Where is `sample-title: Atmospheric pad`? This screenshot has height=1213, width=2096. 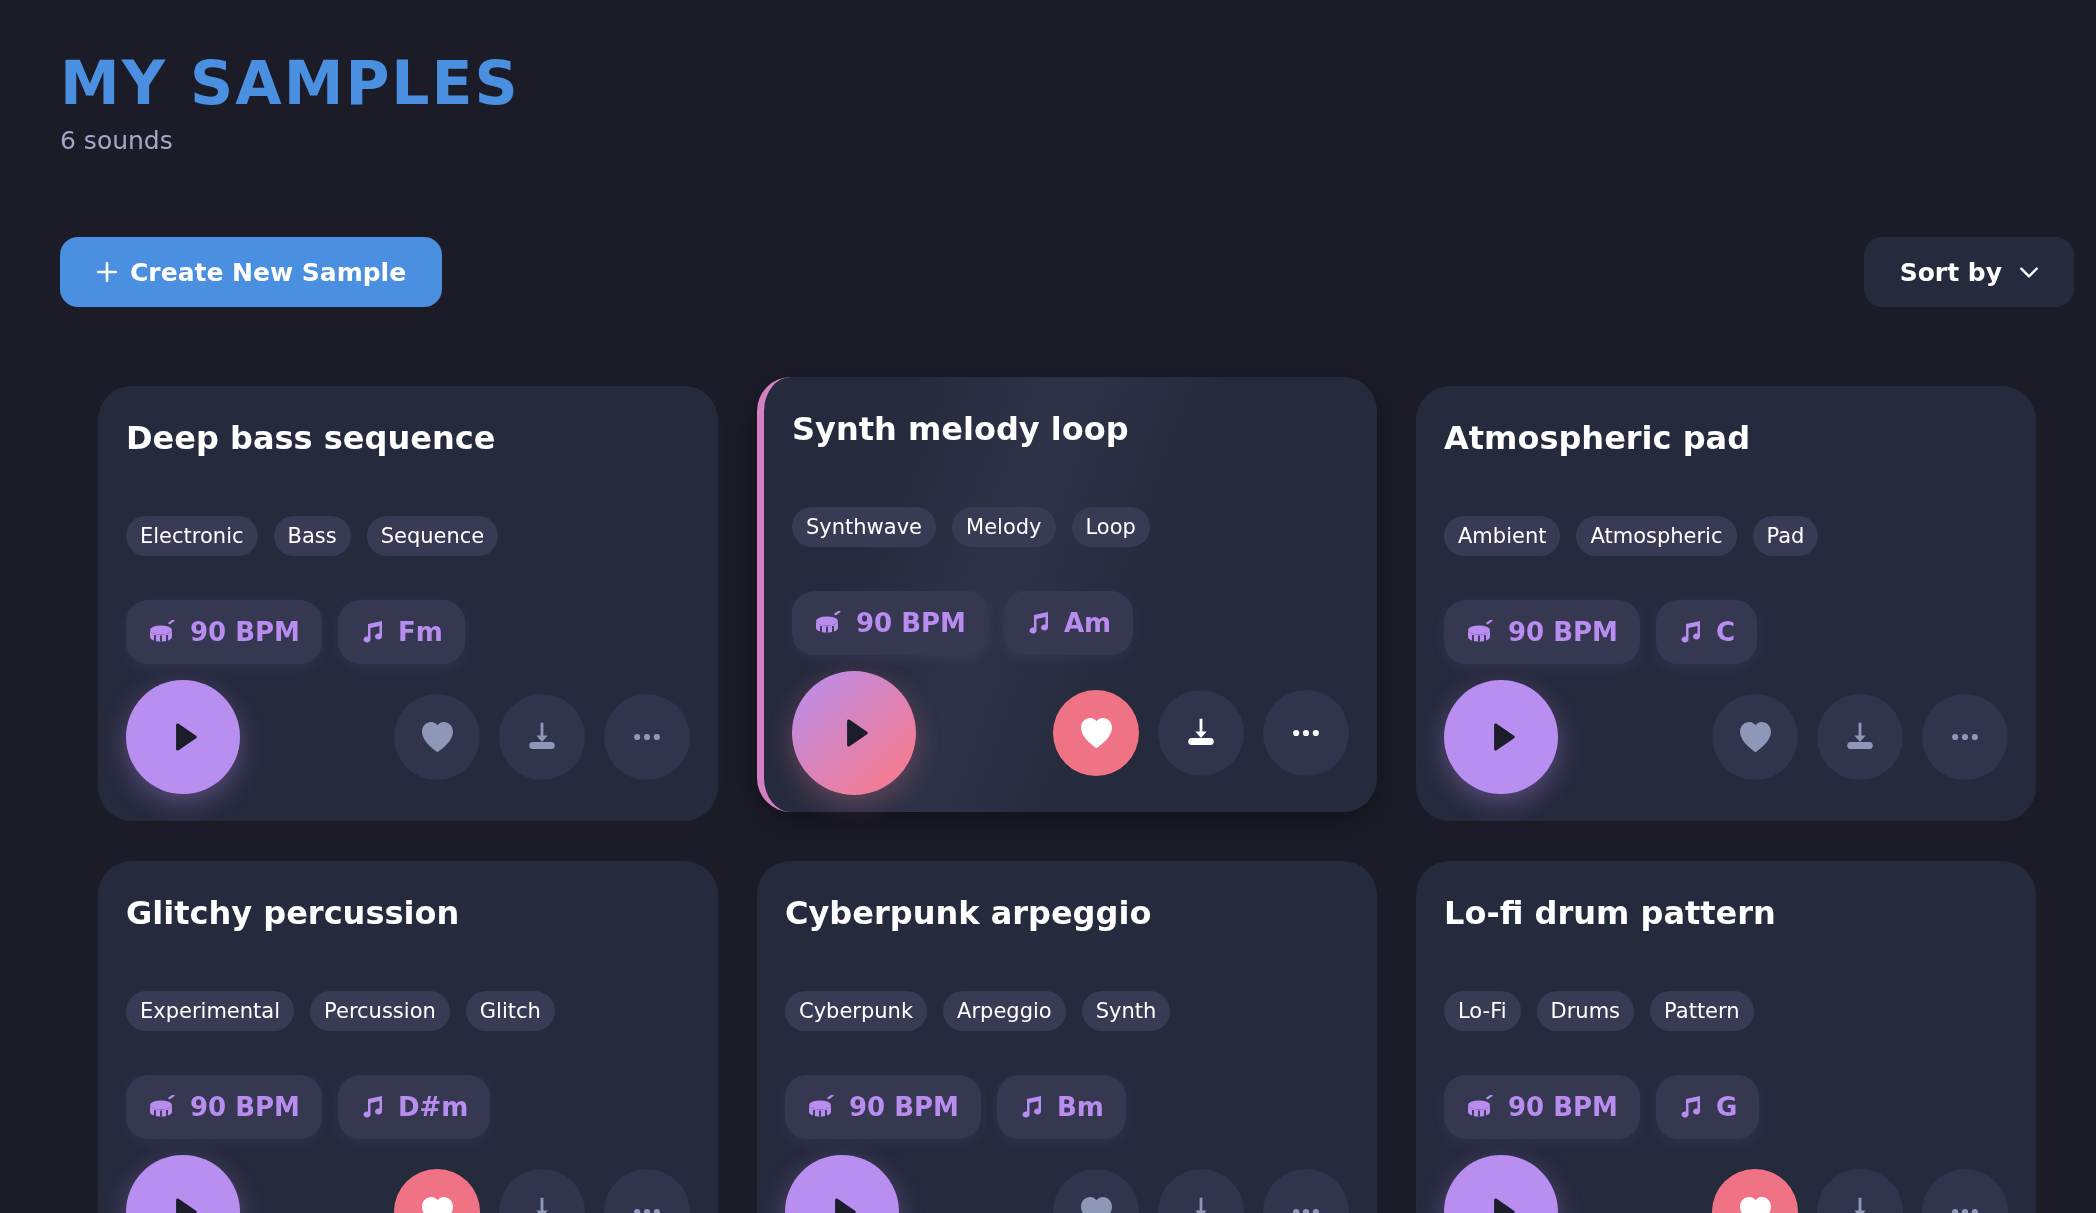
sample-title: Atmospheric pad is located at coordinates (1598, 438).